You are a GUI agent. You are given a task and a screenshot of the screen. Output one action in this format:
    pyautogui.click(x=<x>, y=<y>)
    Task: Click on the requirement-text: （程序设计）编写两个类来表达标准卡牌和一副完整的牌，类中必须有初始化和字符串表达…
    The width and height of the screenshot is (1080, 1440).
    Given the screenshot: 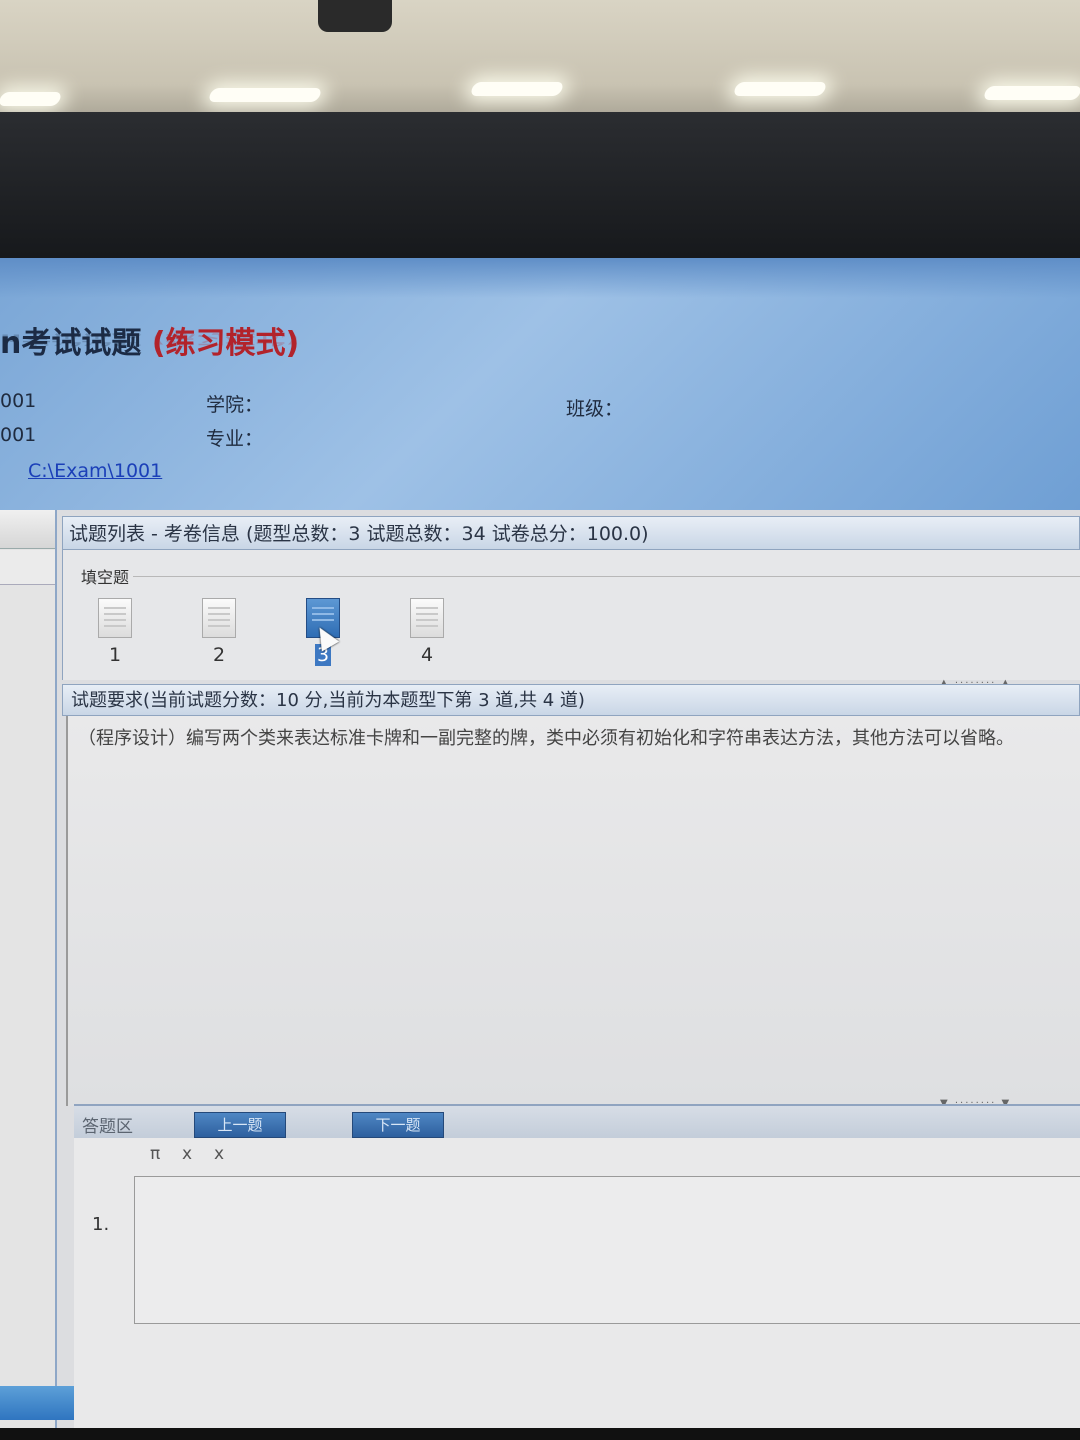 What is the action you would take?
    pyautogui.click(x=546, y=738)
    